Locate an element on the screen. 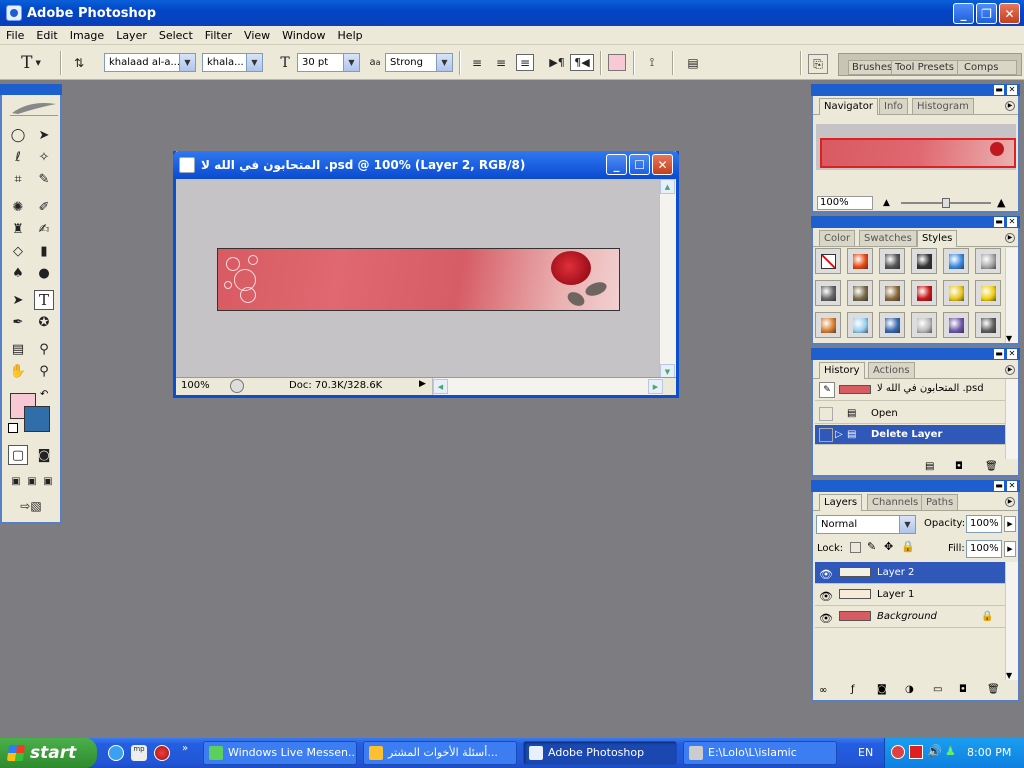 The width and height of the screenshot is (1024, 768). crop-tool-icon: ⌗ is located at coordinates (18, 179).